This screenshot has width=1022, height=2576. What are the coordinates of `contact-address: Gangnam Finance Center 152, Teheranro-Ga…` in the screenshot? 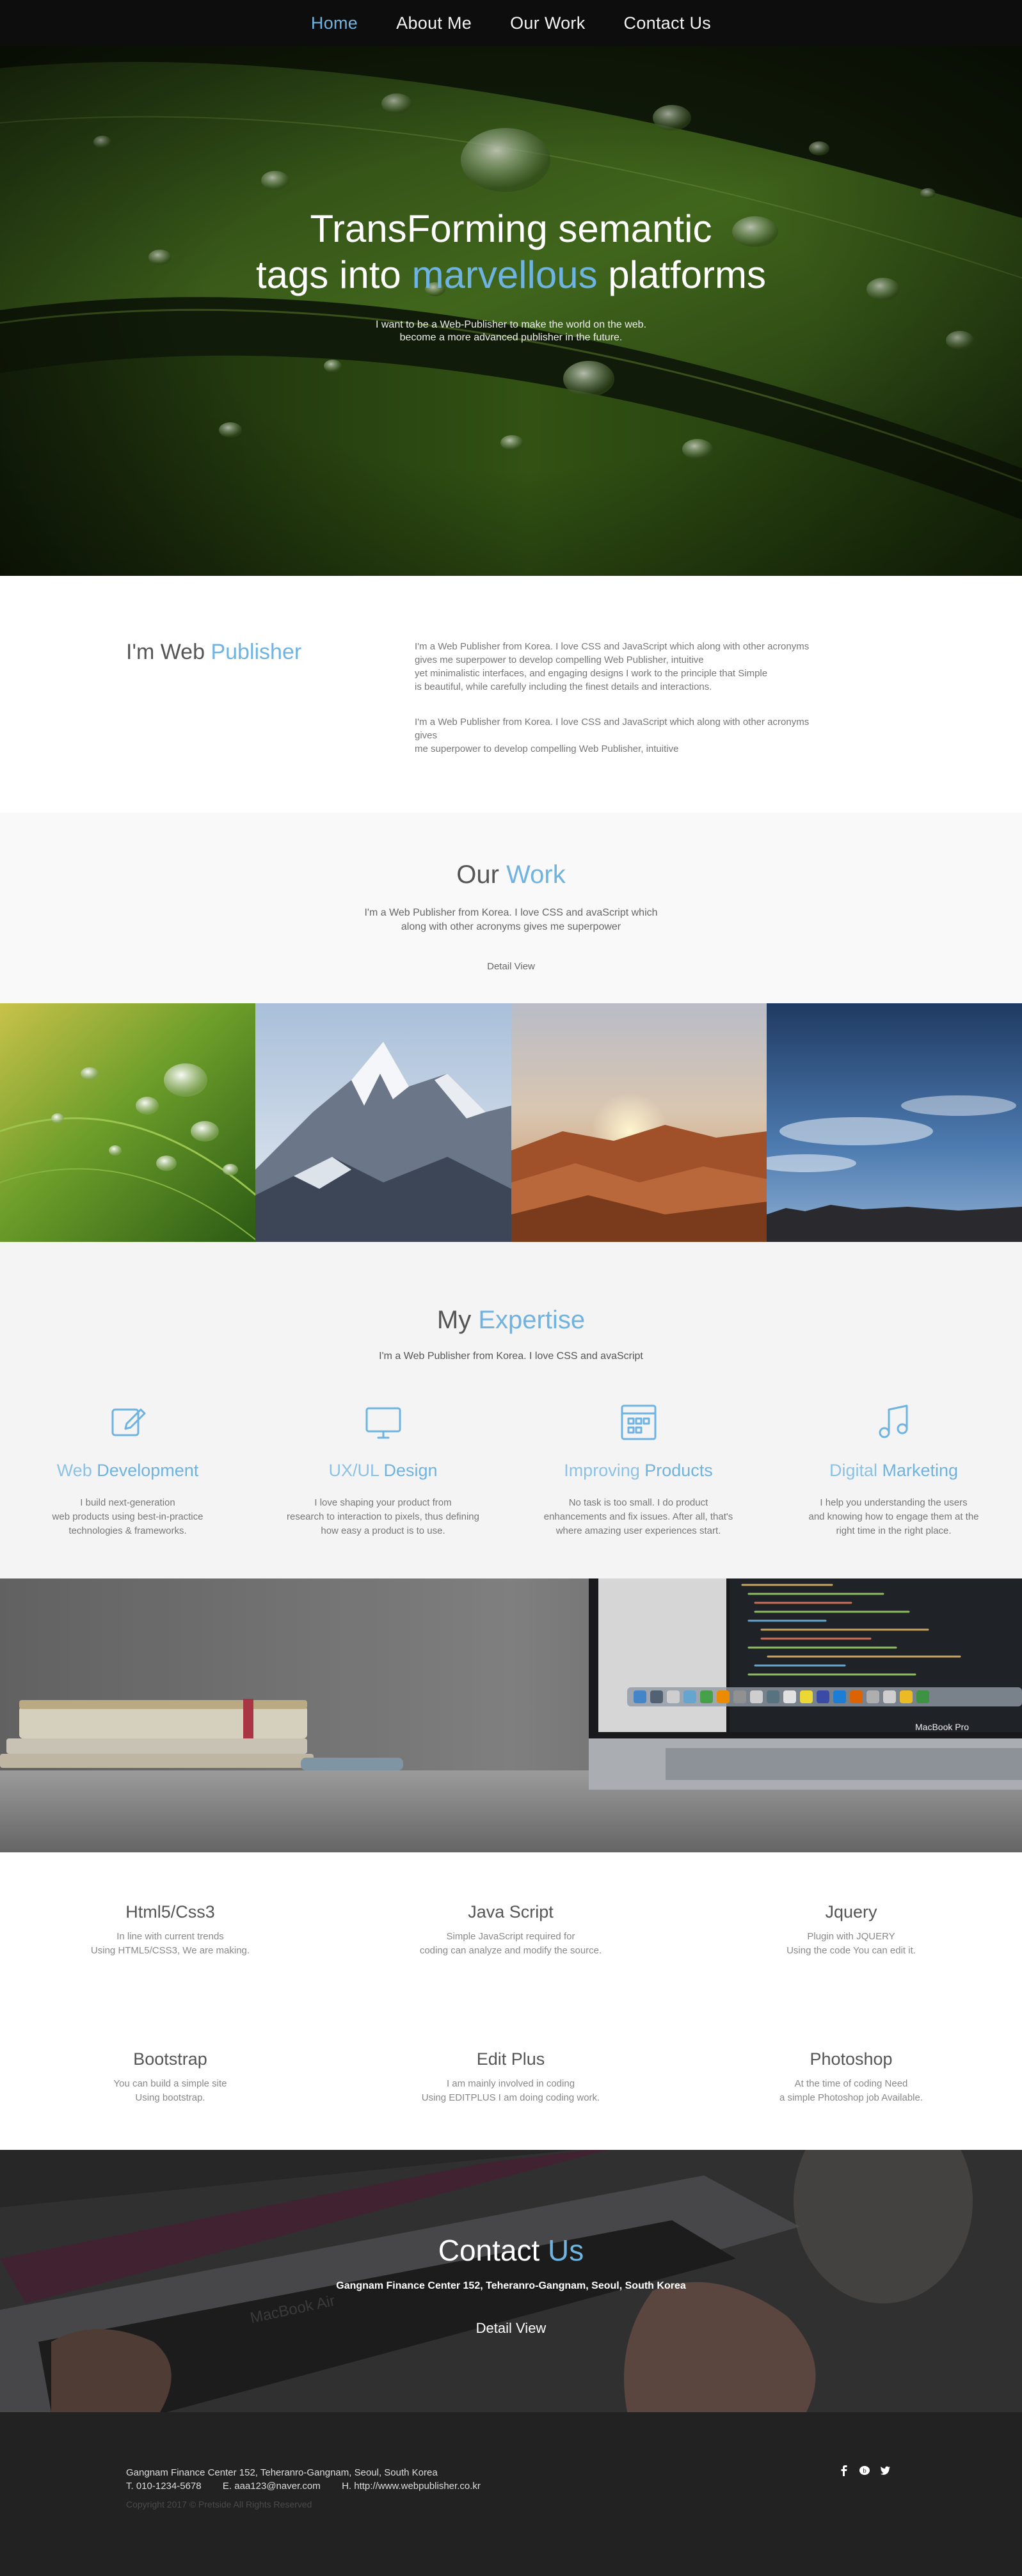 It's located at (511, 2286).